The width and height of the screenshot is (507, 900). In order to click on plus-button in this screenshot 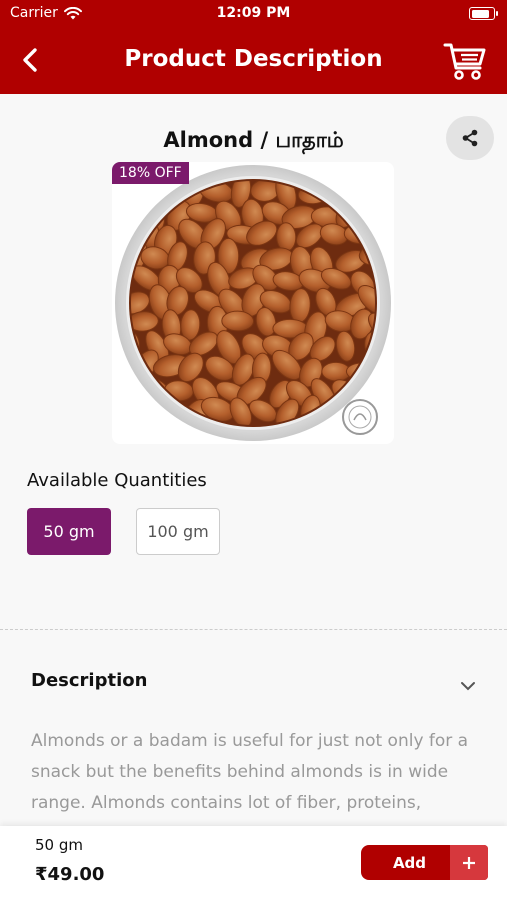, I will do `click(469, 862)`.